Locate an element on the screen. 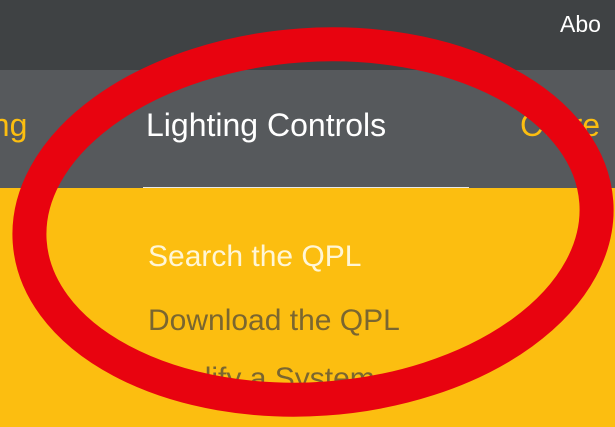 This screenshot has height=427, width=615. nav-item-lighting: hting is located at coordinates (13, 125).